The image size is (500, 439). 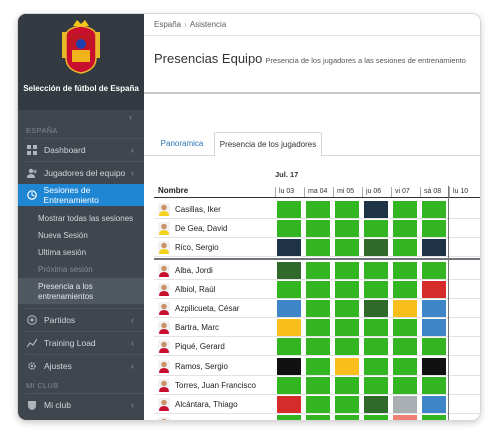 What do you see at coordinates (201, 366) in the screenshot?
I see `player-name: Ramos, Sergio` at bounding box center [201, 366].